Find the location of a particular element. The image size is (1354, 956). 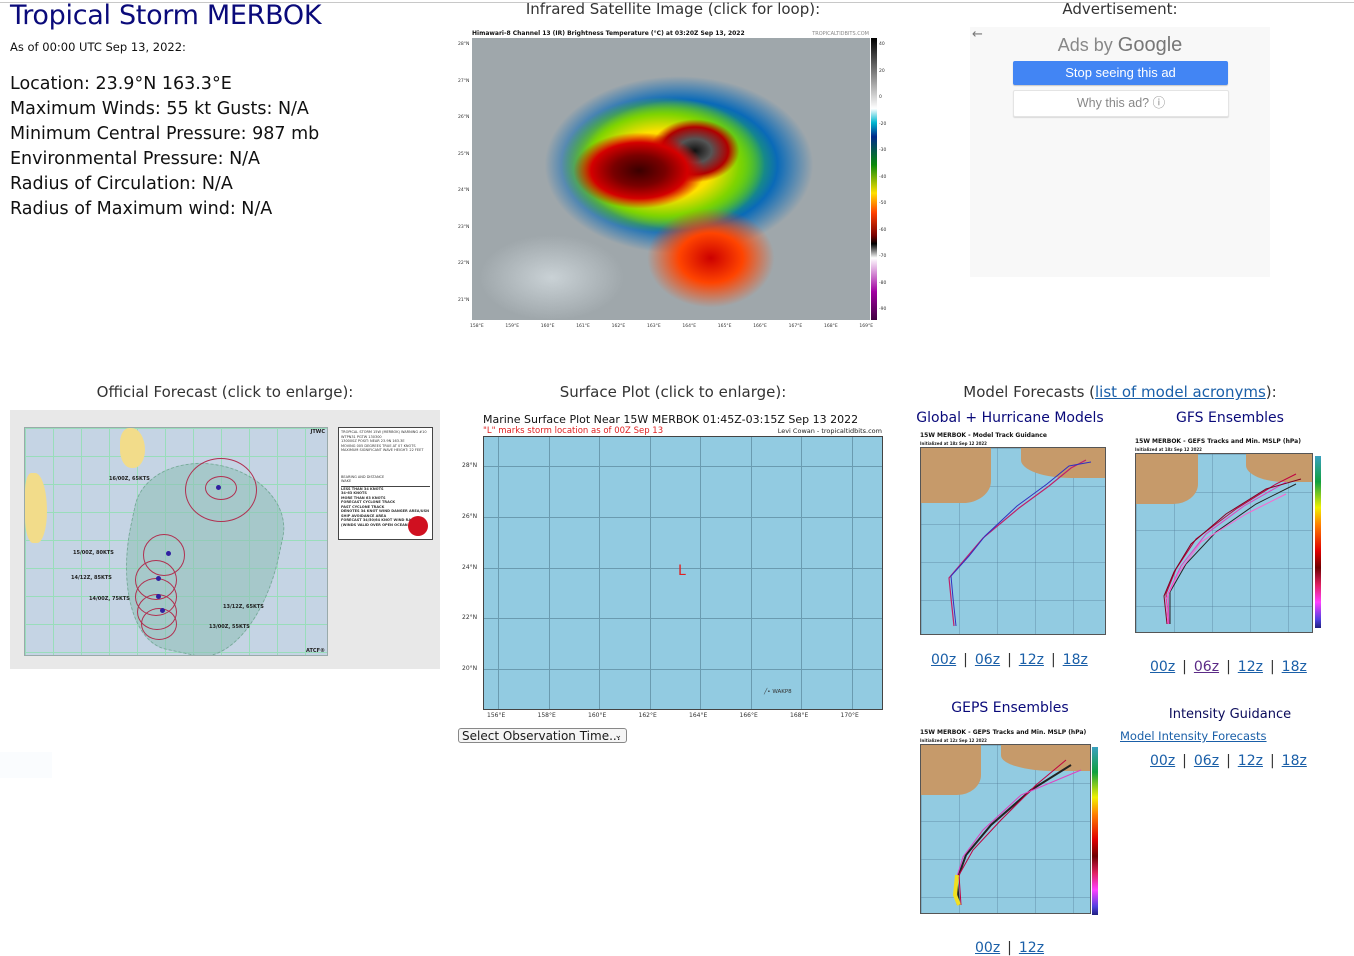

model-tracks is located at coordinates (1020, 543).